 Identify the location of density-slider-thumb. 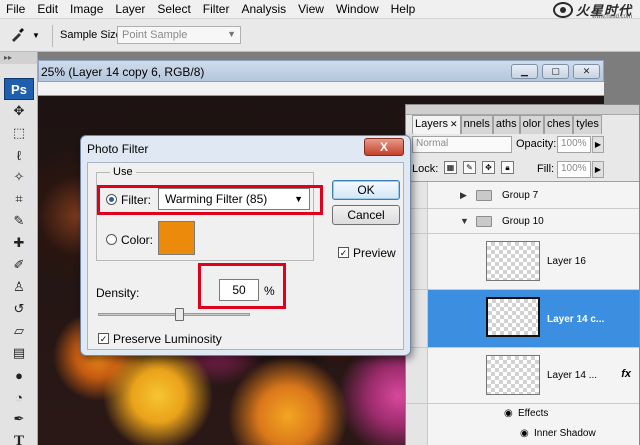
(179, 314).